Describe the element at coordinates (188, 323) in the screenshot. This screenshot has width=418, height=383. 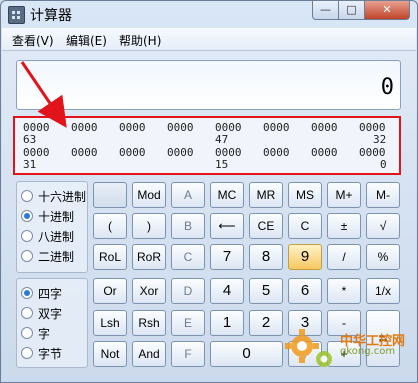
I see `hex-e-button: E` at that location.